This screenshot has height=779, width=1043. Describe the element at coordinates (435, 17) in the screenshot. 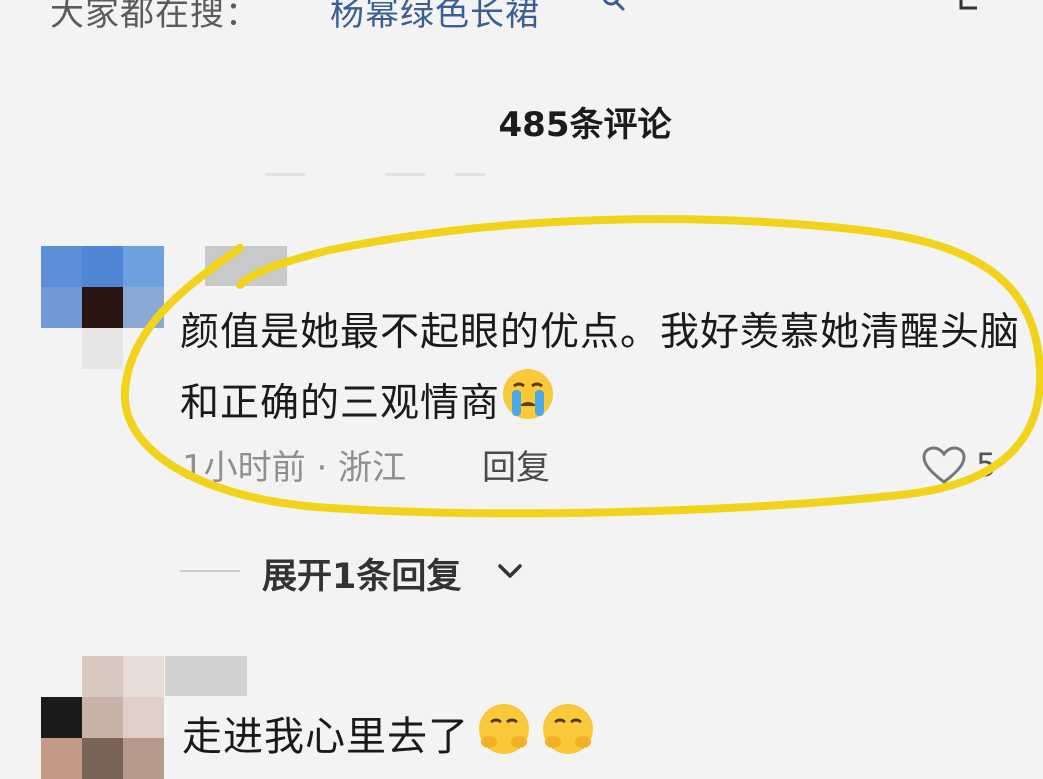

I see `search-suggestion-term: 杨幂绿色长裙` at that location.